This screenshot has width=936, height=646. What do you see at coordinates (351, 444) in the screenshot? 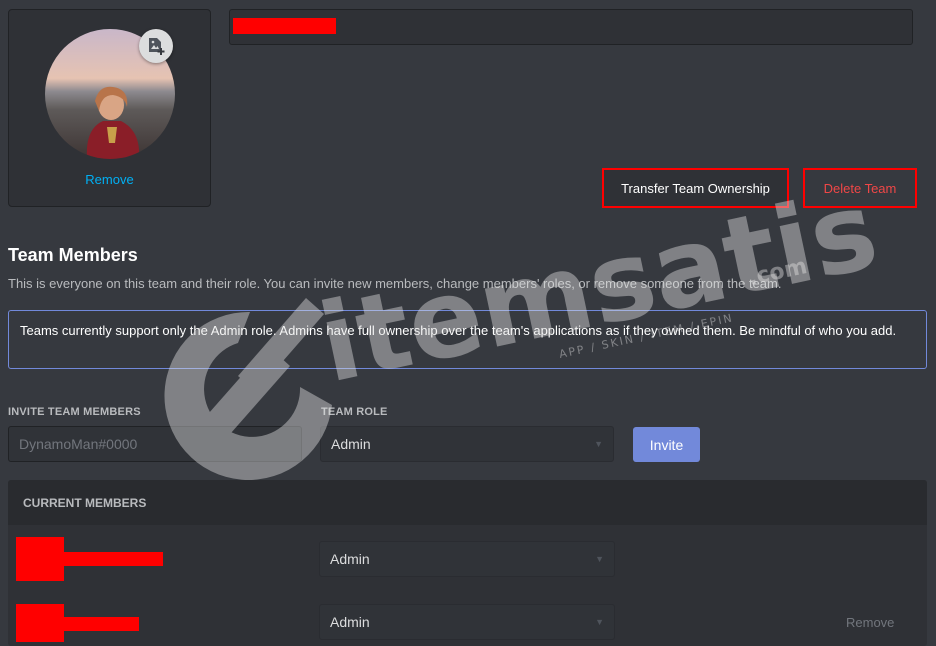
I see `invite-role-value: Admin` at bounding box center [351, 444].